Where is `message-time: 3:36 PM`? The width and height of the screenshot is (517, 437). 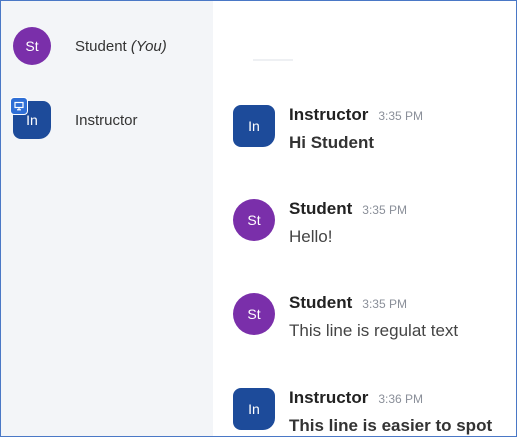 message-time: 3:36 PM is located at coordinates (401, 399).